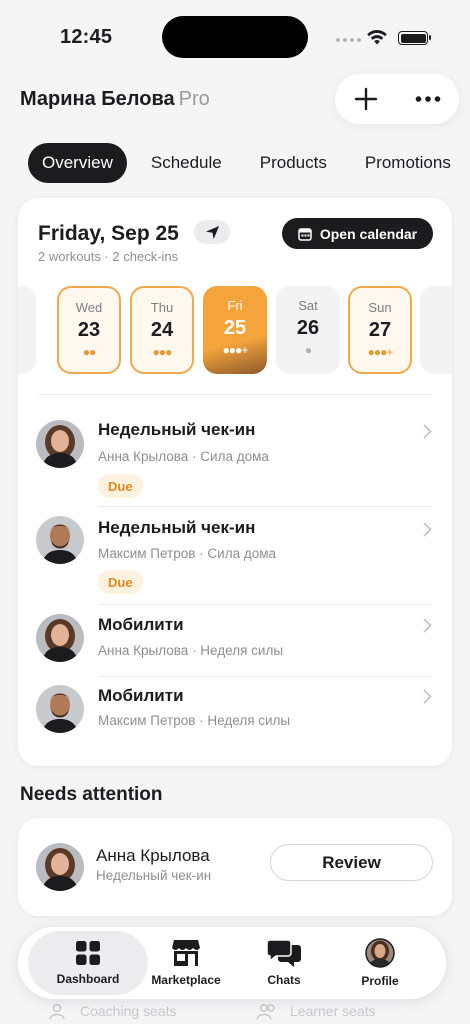  What do you see at coordinates (368, 233) in the screenshot?
I see `open-calendar-label: Open calendar` at bounding box center [368, 233].